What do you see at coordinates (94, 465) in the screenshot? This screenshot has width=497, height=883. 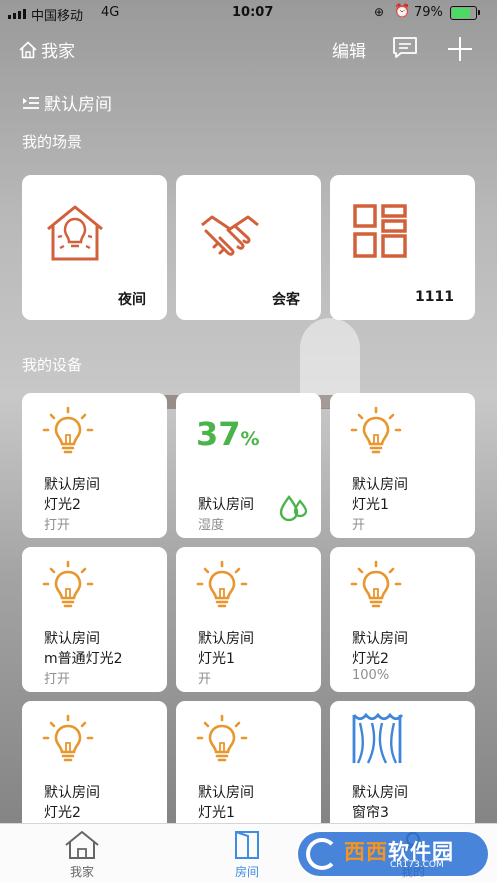 I see `device-card-light-2: 默认房间 灯光2 打开` at bounding box center [94, 465].